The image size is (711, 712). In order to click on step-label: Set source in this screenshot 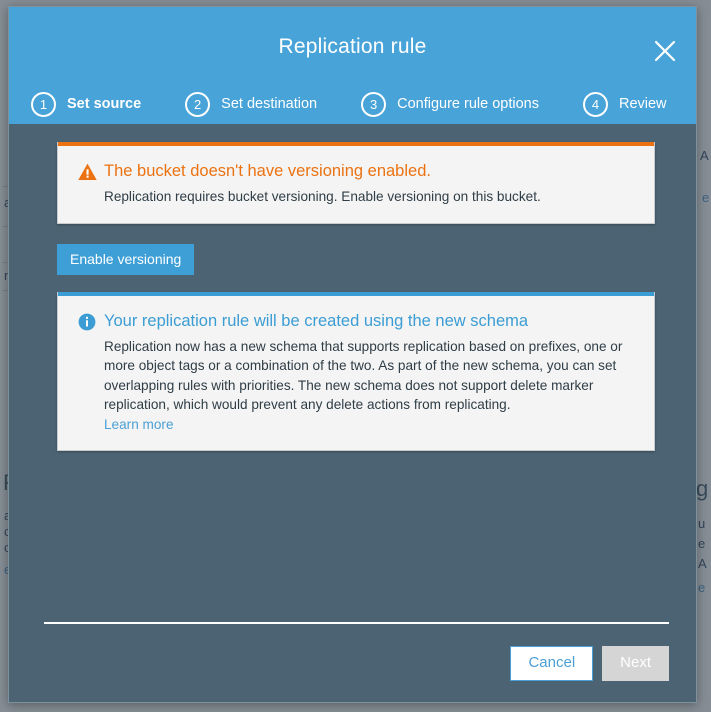, I will do `click(104, 104)`.